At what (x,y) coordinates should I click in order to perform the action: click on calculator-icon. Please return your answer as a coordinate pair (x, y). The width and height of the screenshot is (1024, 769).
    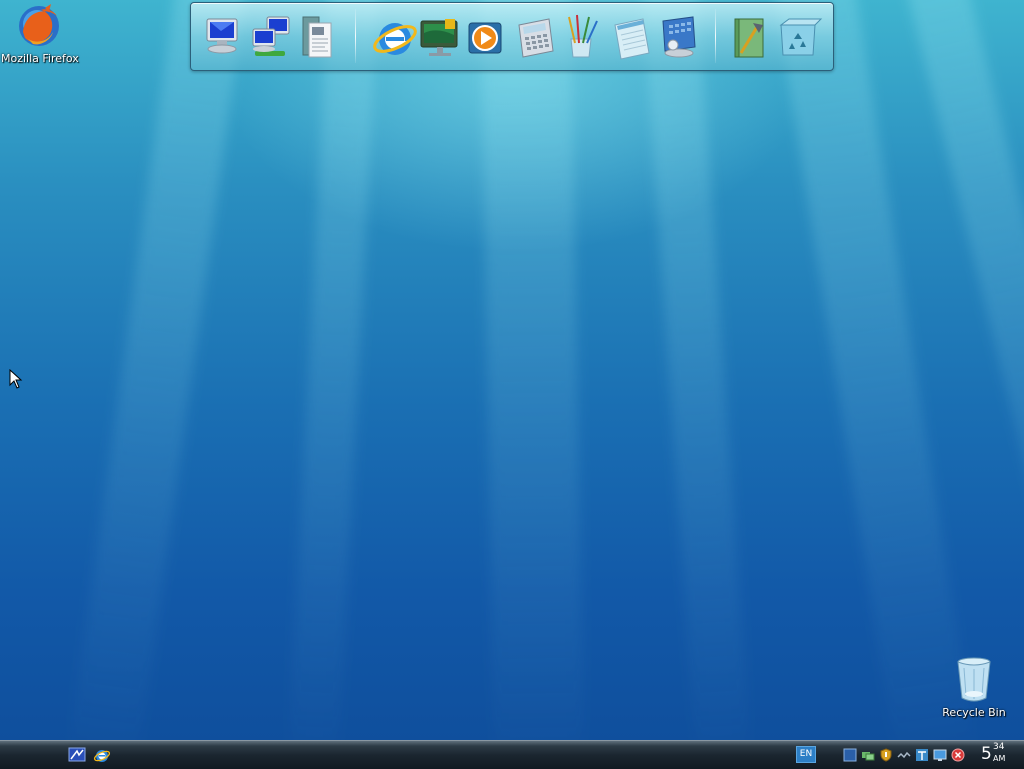
    Looking at the image, I should click on (536, 38).